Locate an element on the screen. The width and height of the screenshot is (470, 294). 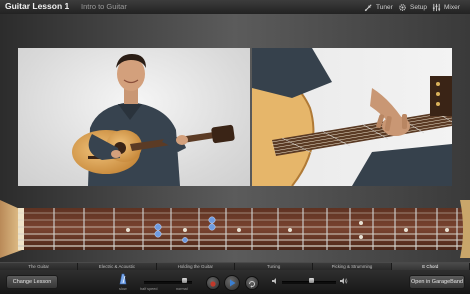
record-icon is located at coordinates (213, 284).